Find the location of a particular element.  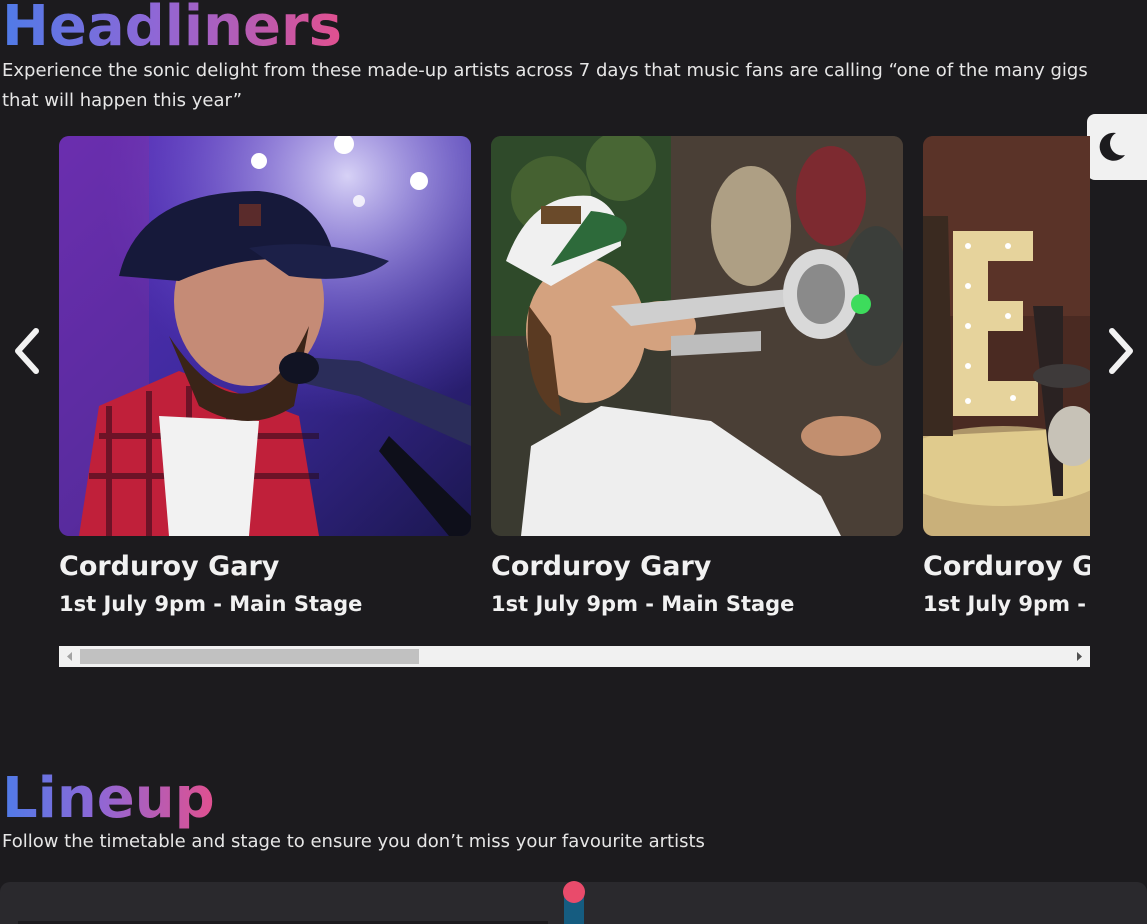

headliner-card: Corduroy Gary 1st July 9pm - Main Stage is located at coordinates (1006, 381).